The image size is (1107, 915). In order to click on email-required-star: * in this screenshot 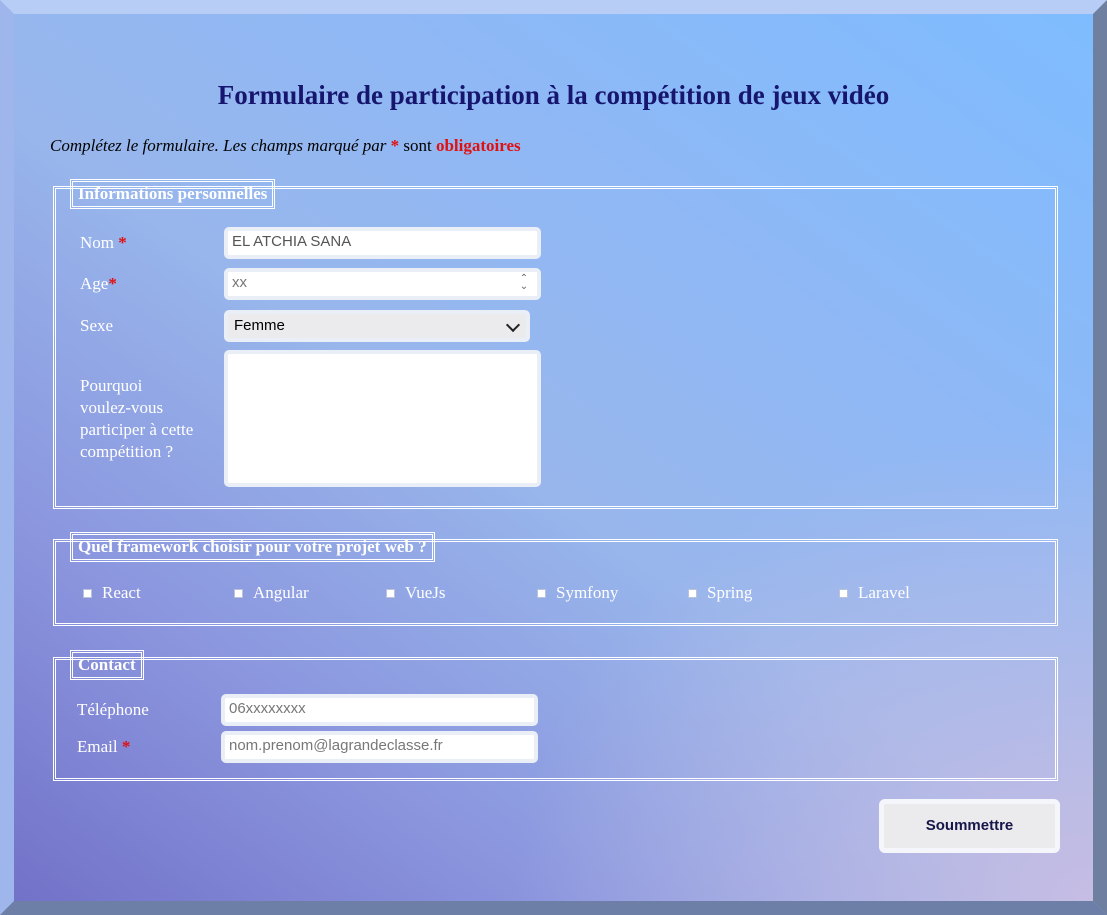, I will do `click(126, 746)`.